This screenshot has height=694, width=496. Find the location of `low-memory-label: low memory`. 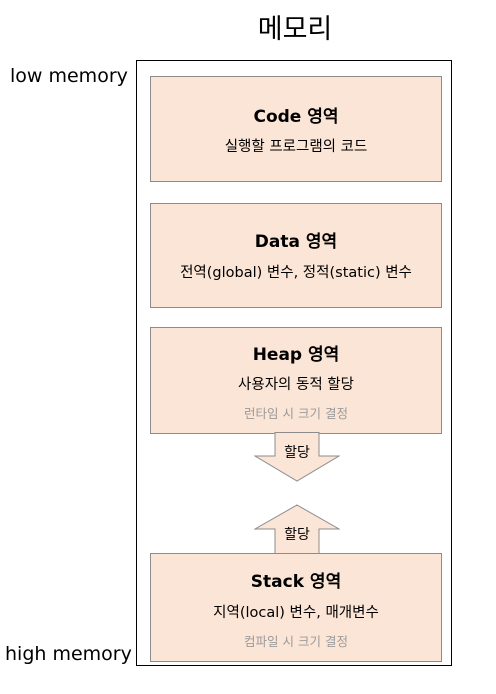

low-memory-label: low memory is located at coordinates (69, 76).